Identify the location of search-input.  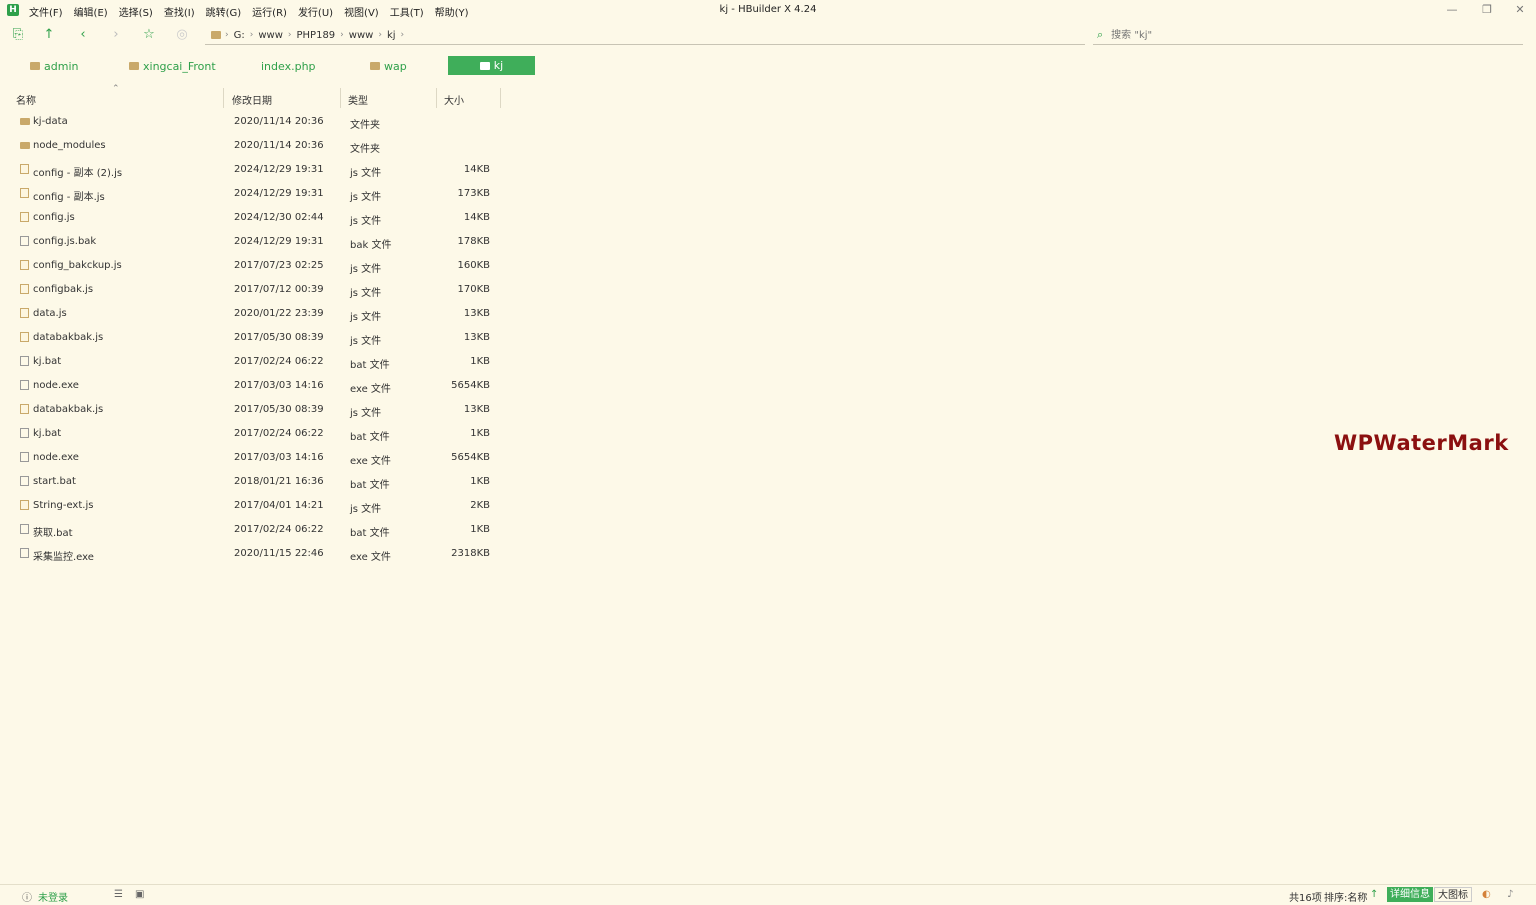
(1301, 35).